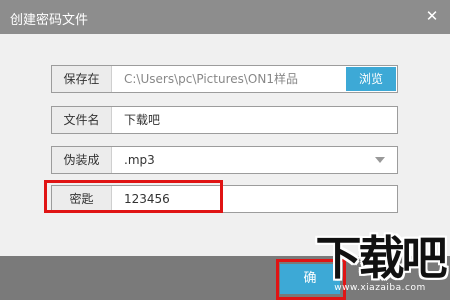  What do you see at coordinates (82, 120) in the screenshot?
I see `file-name-label: 文件名` at bounding box center [82, 120].